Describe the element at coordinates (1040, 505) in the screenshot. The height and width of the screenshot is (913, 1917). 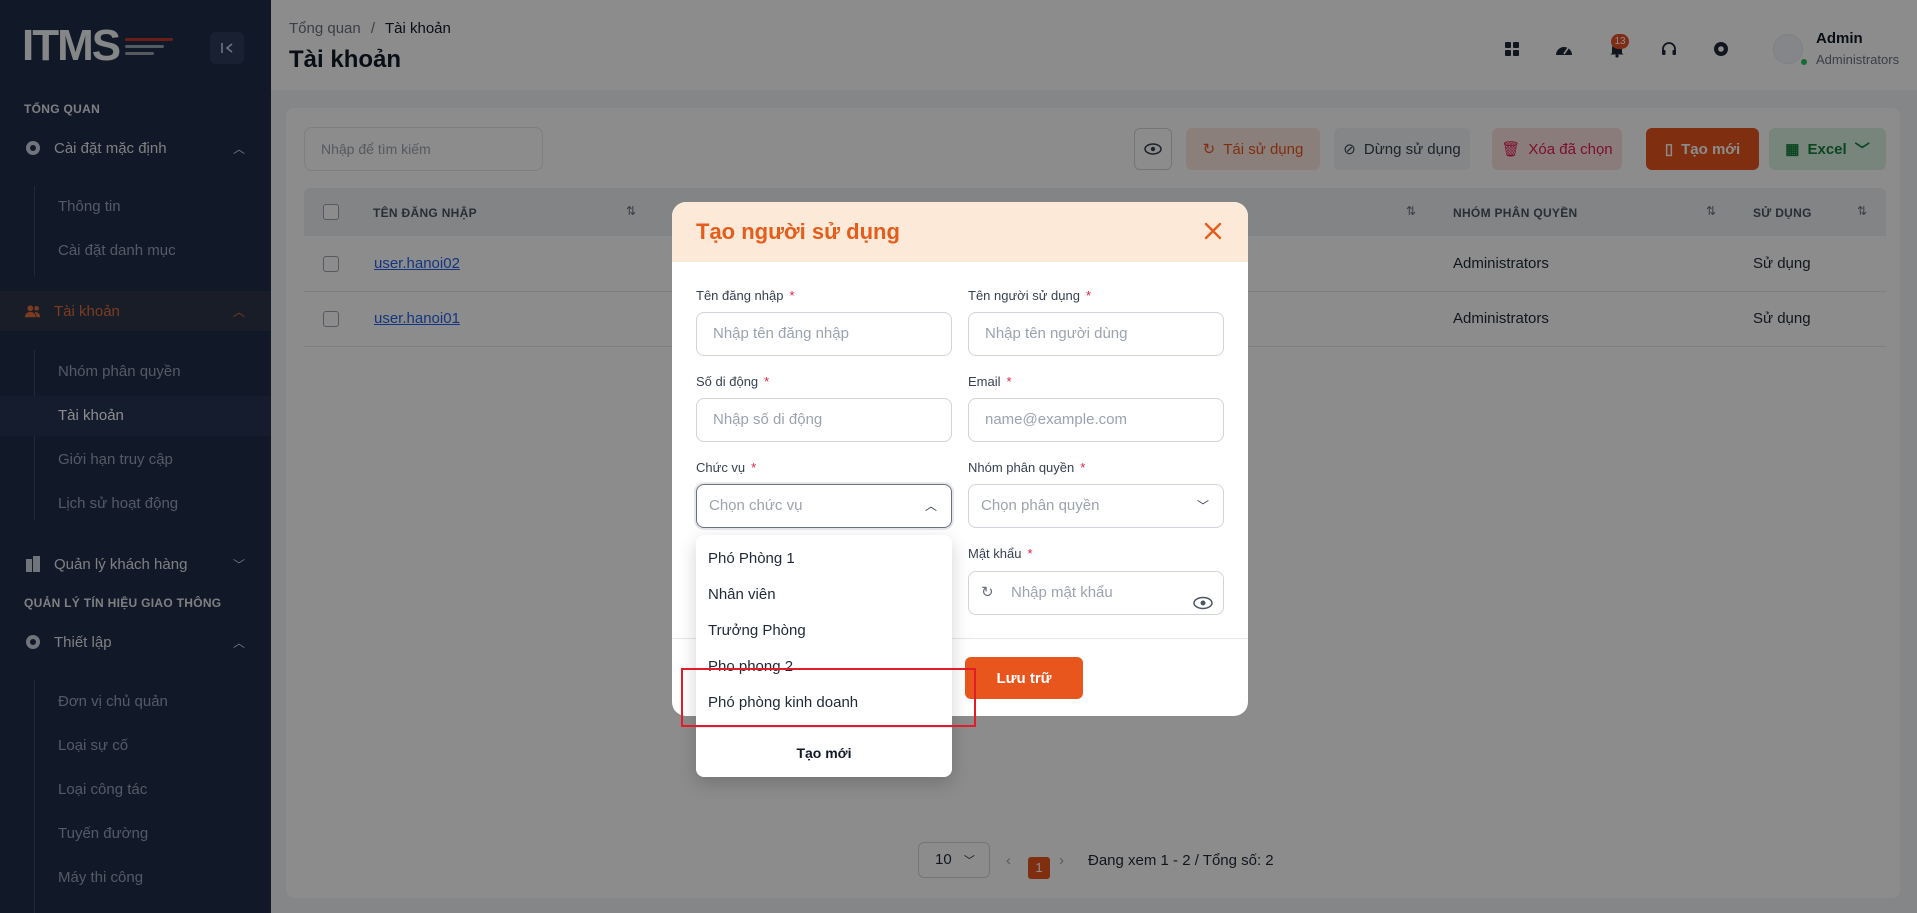
I see `role-placeholder: Chọn phân quyền` at that location.